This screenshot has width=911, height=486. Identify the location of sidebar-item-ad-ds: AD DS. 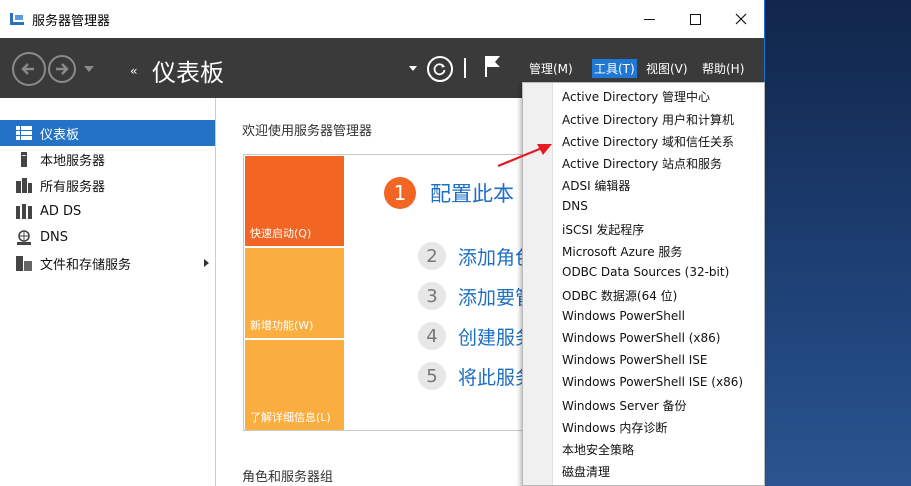
(107, 211).